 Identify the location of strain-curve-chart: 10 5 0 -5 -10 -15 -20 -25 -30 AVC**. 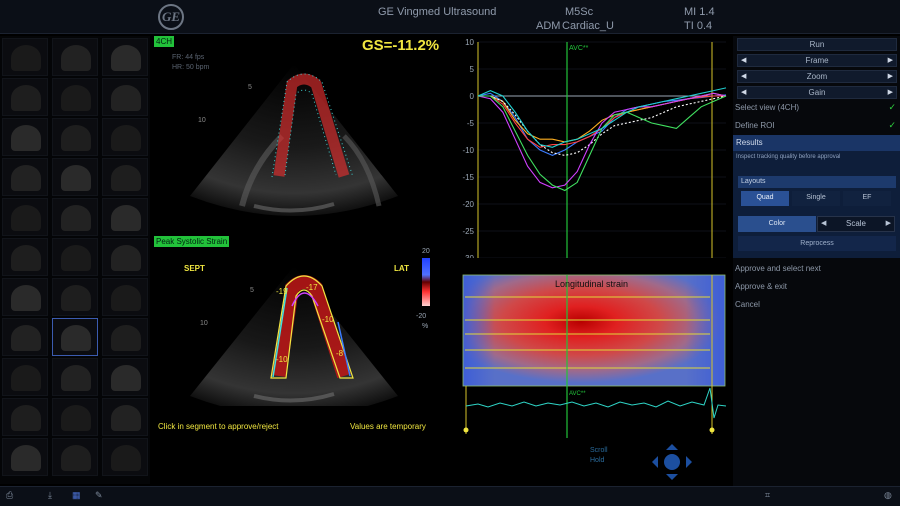
(588, 147).